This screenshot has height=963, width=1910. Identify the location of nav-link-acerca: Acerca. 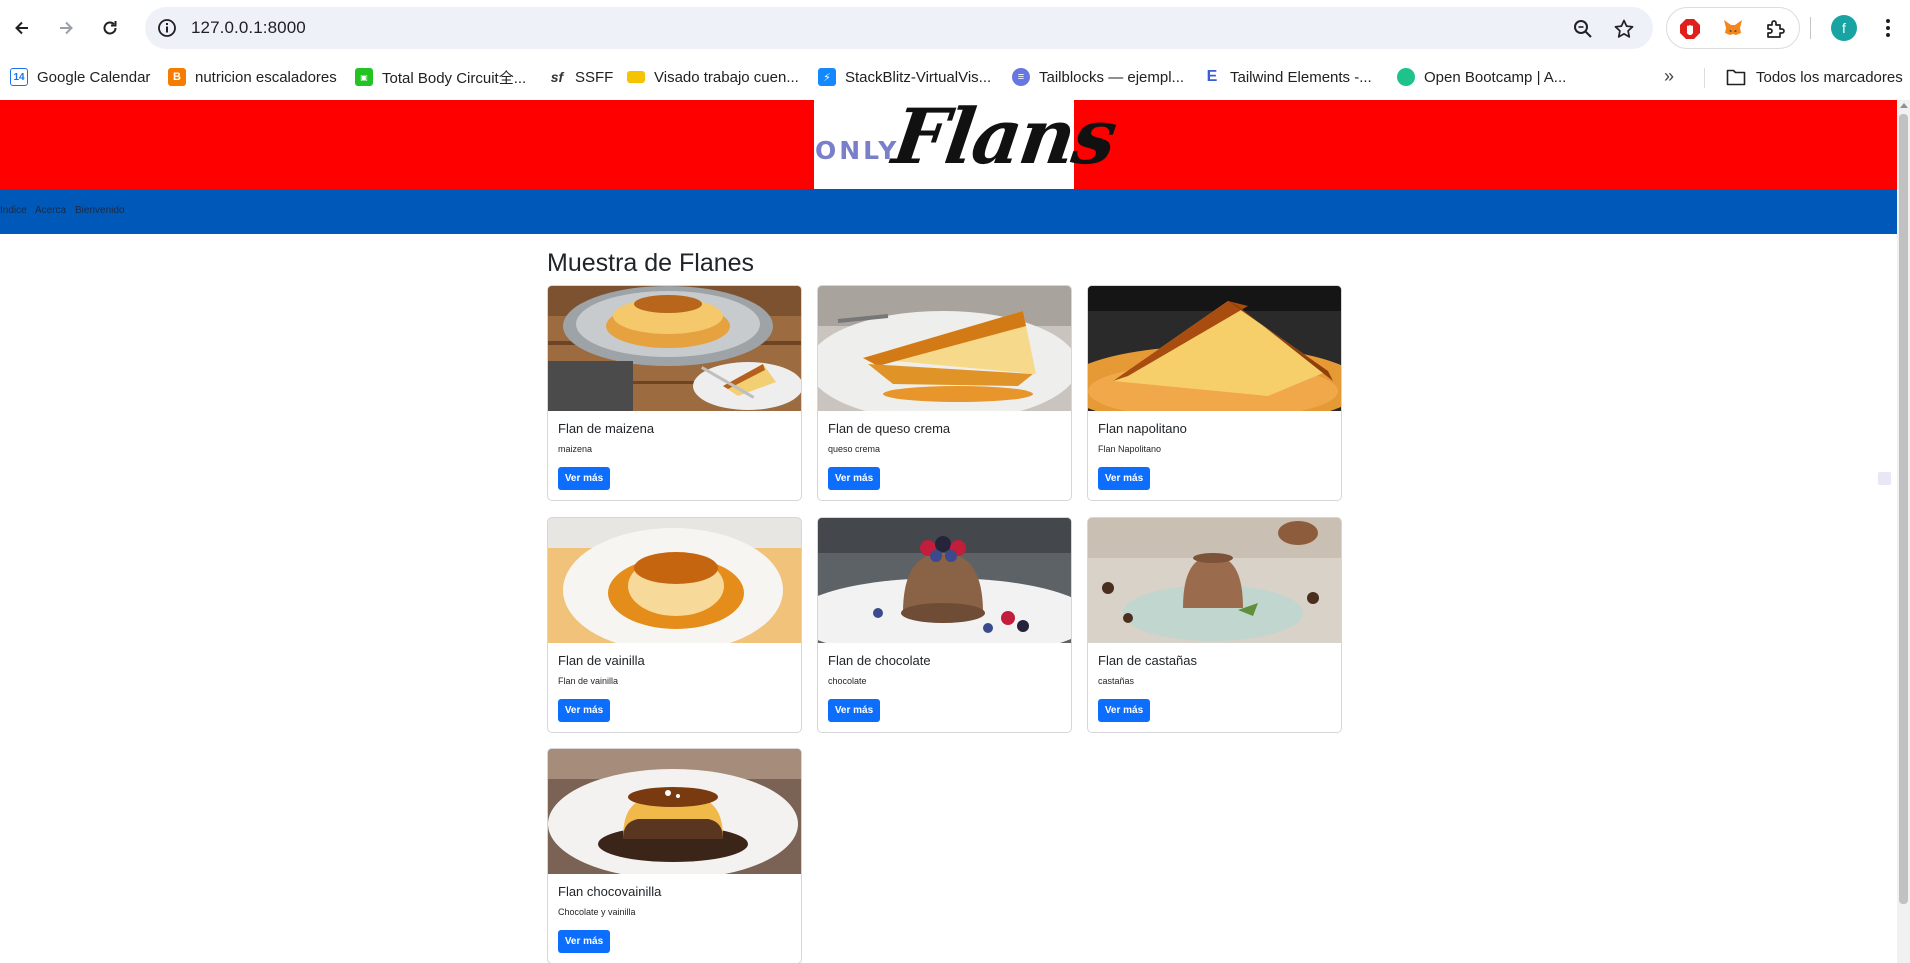
(50, 210).